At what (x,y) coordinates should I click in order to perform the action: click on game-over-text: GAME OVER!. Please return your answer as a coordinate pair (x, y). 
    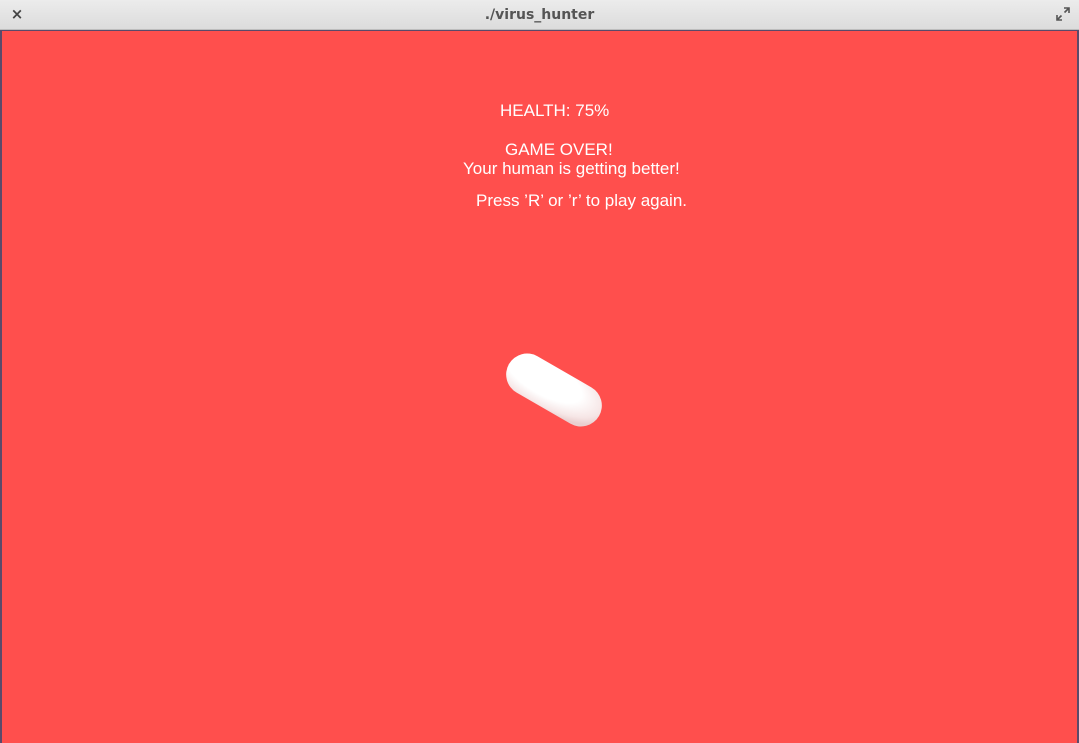
    Looking at the image, I should click on (559, 149).